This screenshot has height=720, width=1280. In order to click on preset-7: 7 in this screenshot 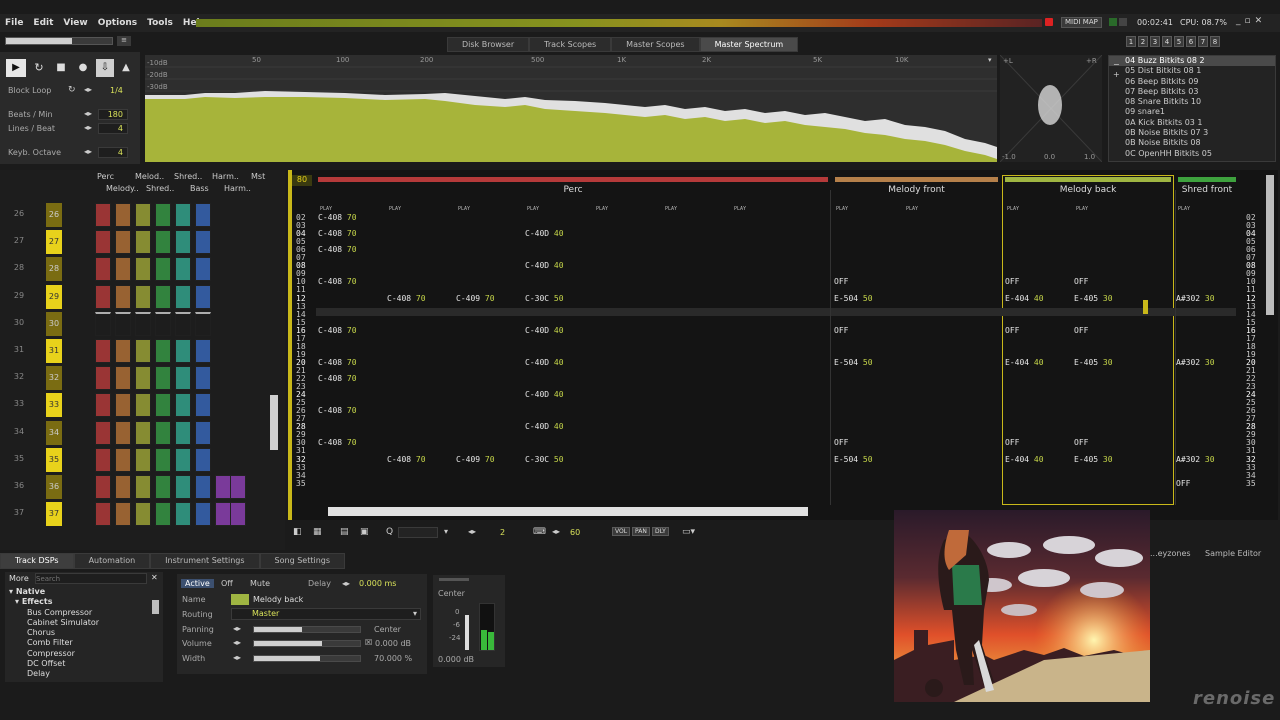, I will do `click(1203, 41)`.